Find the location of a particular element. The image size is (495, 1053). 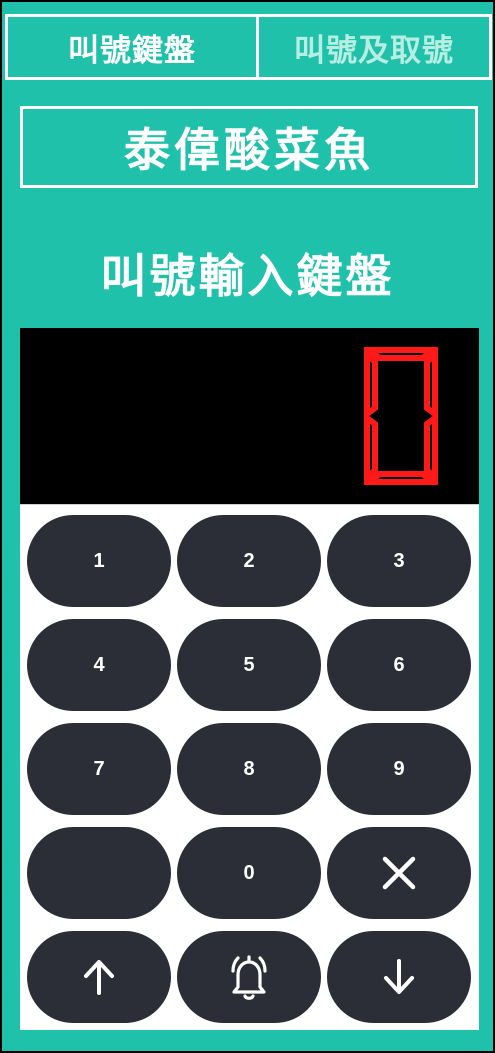

clear-button is located at coordinates (399, 873).